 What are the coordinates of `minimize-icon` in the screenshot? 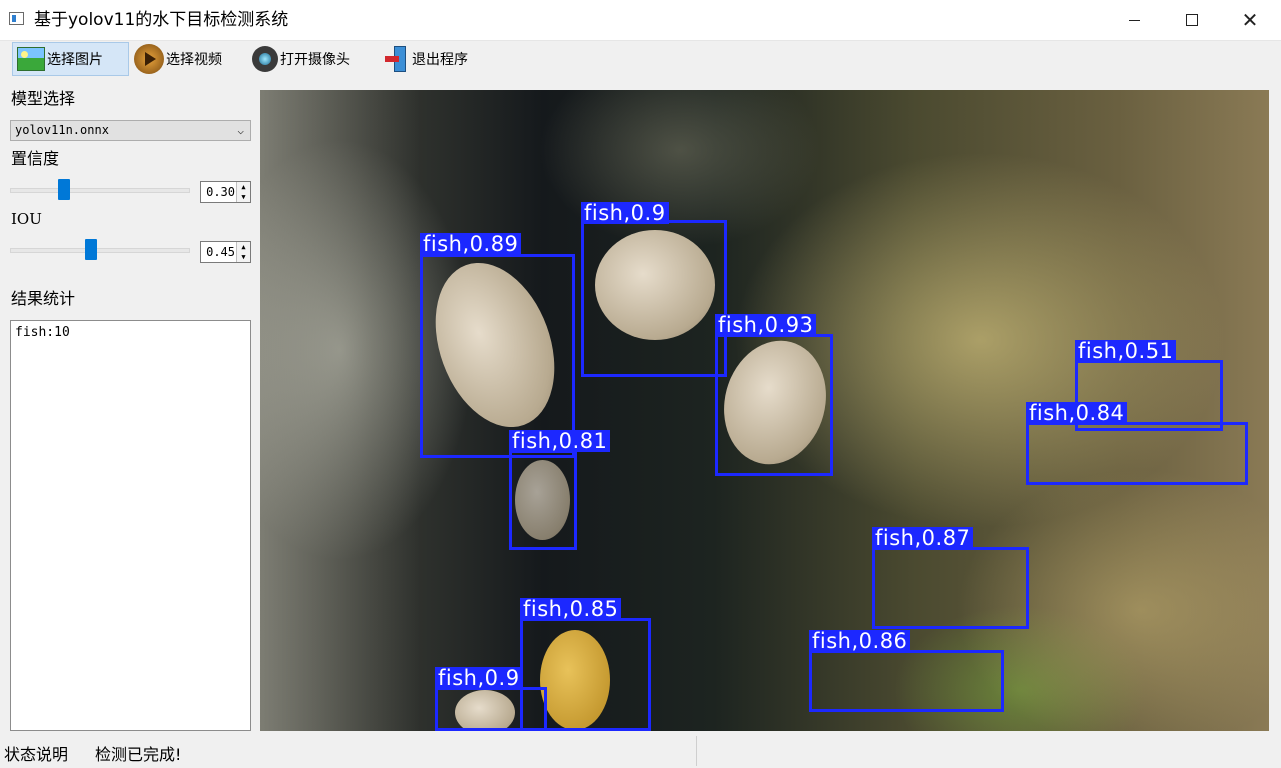 It's located at (1134, 20).